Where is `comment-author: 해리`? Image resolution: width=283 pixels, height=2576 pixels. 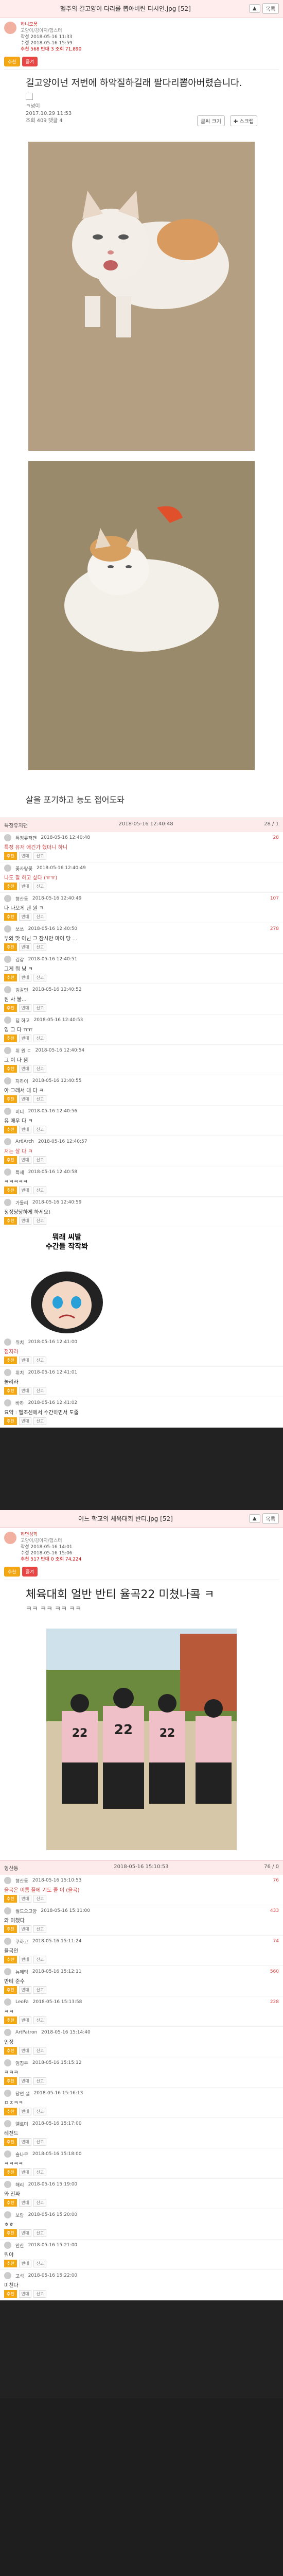 comment-author: 해리 is located at coordinates (19, 2184).